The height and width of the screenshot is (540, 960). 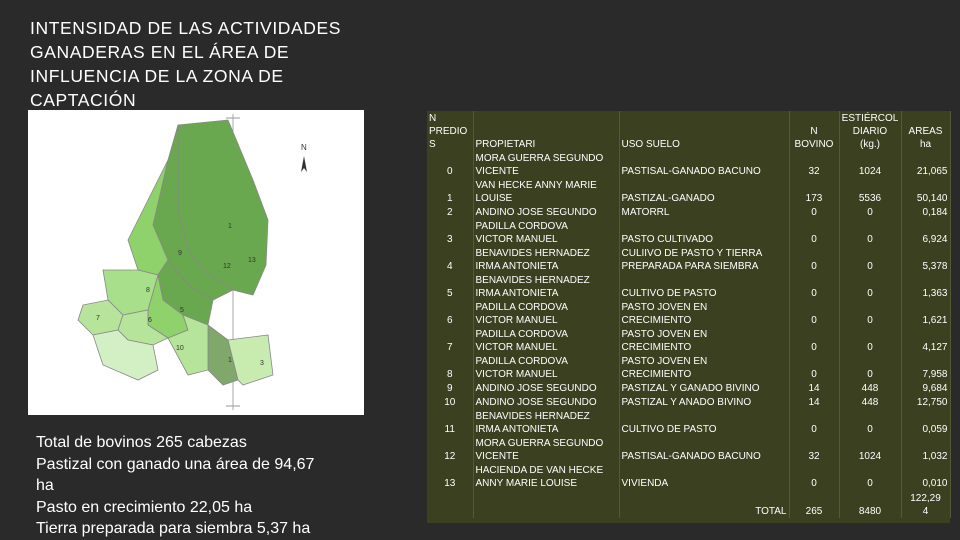 I want to click on cell-propietario: HACIENDA DE VAN HECKE ANNY MARIE LOUISE, so click(x=546, y=476).